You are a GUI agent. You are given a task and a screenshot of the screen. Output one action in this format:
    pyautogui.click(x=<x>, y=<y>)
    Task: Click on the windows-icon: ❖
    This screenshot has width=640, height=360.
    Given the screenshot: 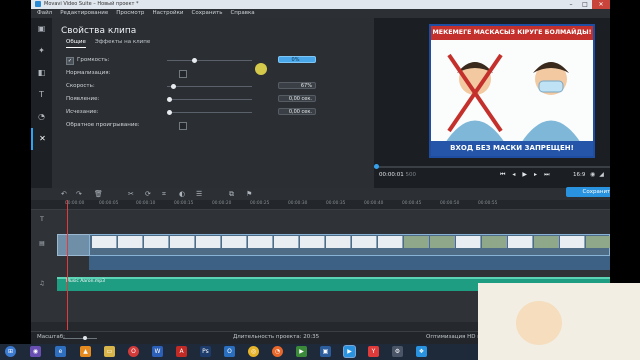 What is the action you would take?
    pyautogui.click(x=421, y=351)
    